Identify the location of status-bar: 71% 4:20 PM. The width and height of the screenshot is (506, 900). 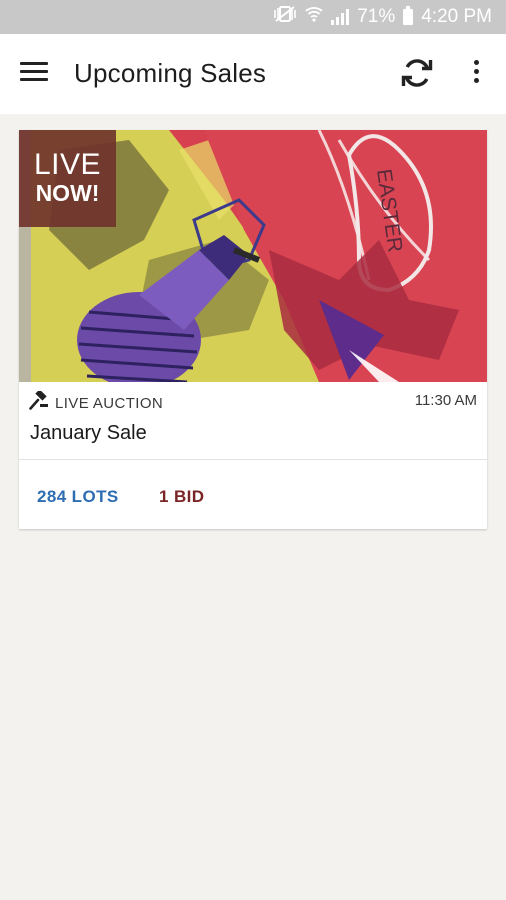
(253, 17).